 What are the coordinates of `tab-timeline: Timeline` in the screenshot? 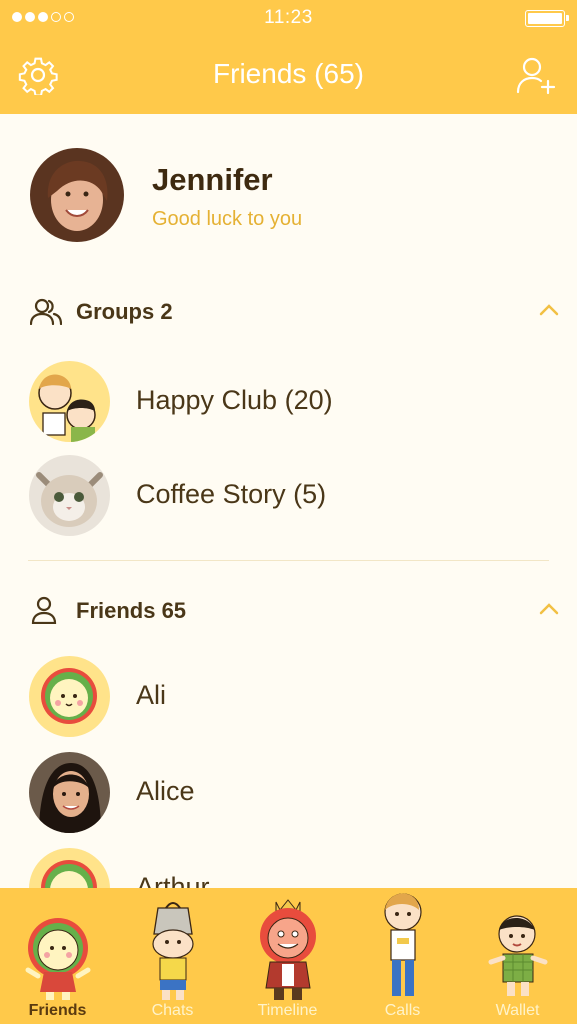 It's located at (287, 956).